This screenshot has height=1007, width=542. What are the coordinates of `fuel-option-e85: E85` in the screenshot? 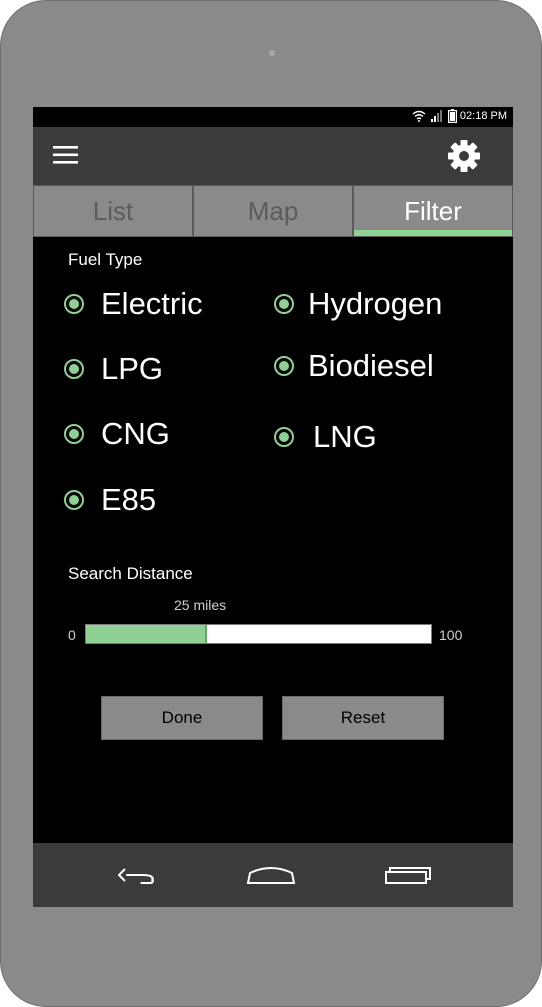 It's located at (110, 500).